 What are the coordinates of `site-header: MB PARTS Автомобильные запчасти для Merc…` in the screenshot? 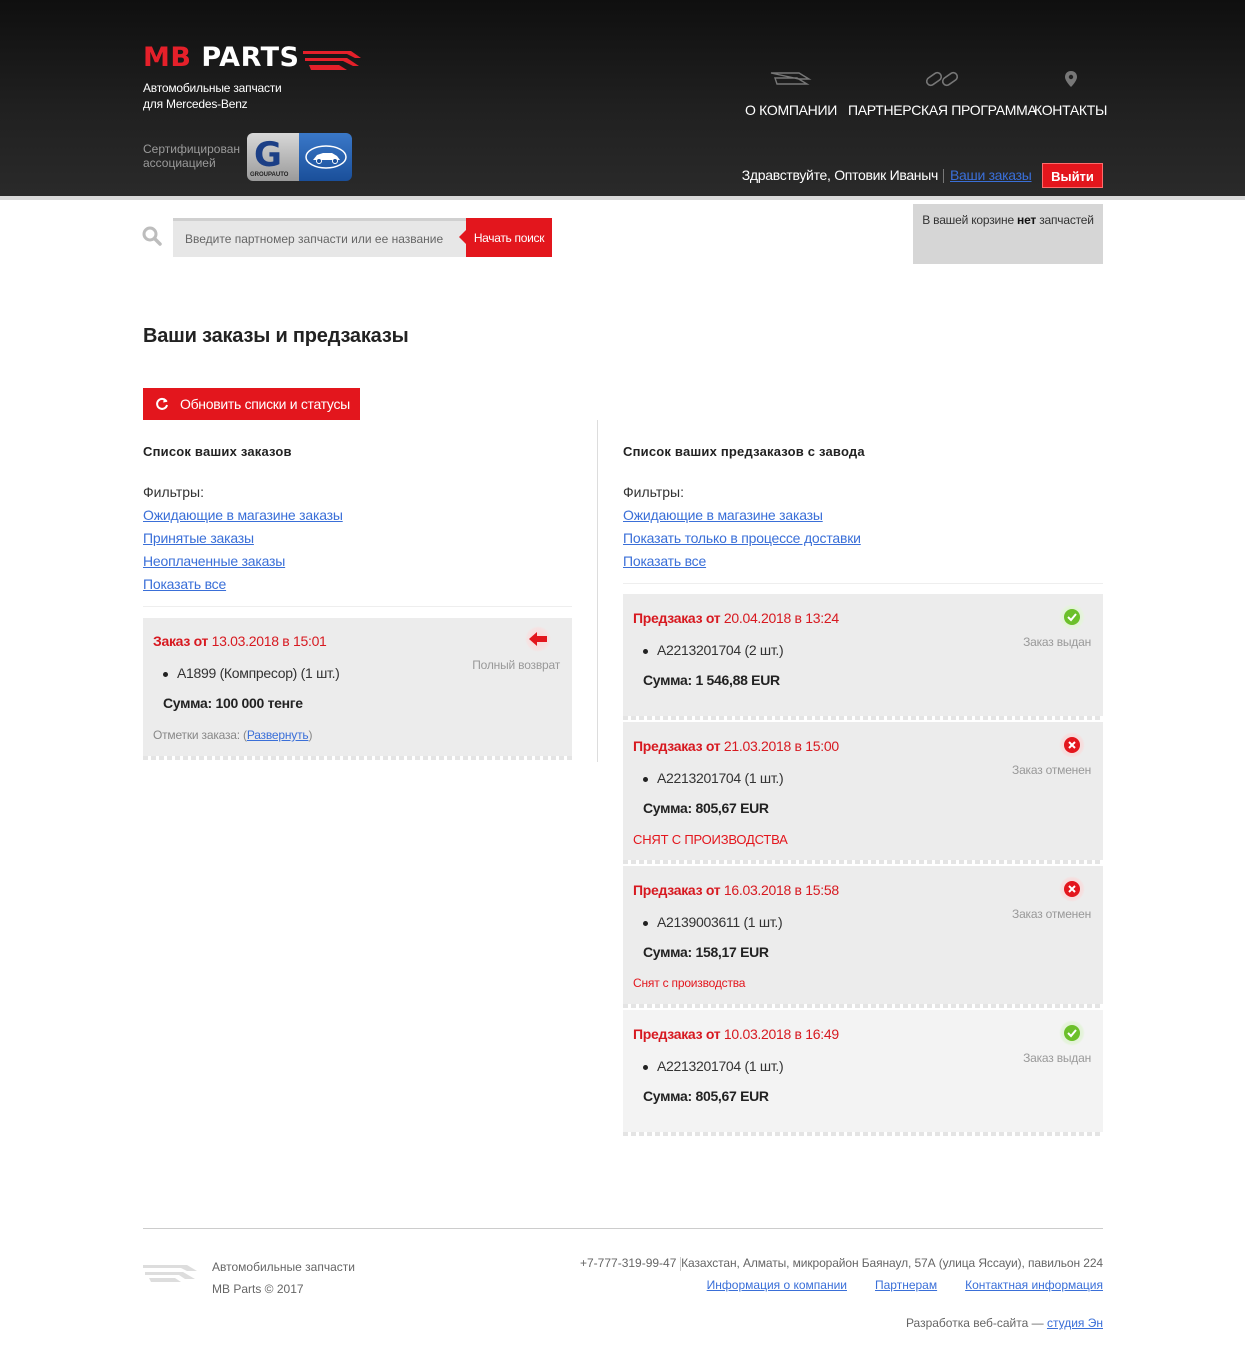 It's located at (622, 100).